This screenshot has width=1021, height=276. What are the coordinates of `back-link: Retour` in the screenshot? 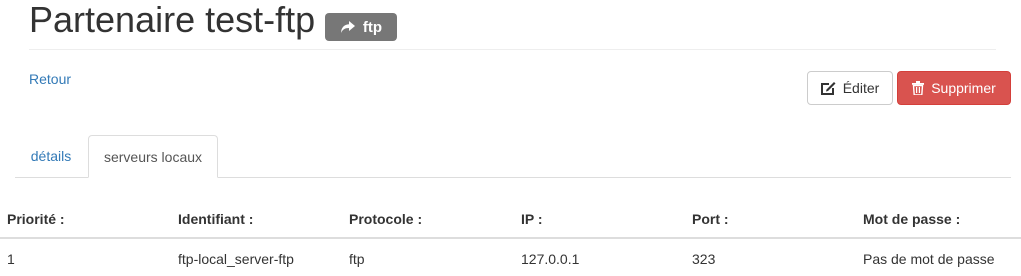 It's located at (50, 79).